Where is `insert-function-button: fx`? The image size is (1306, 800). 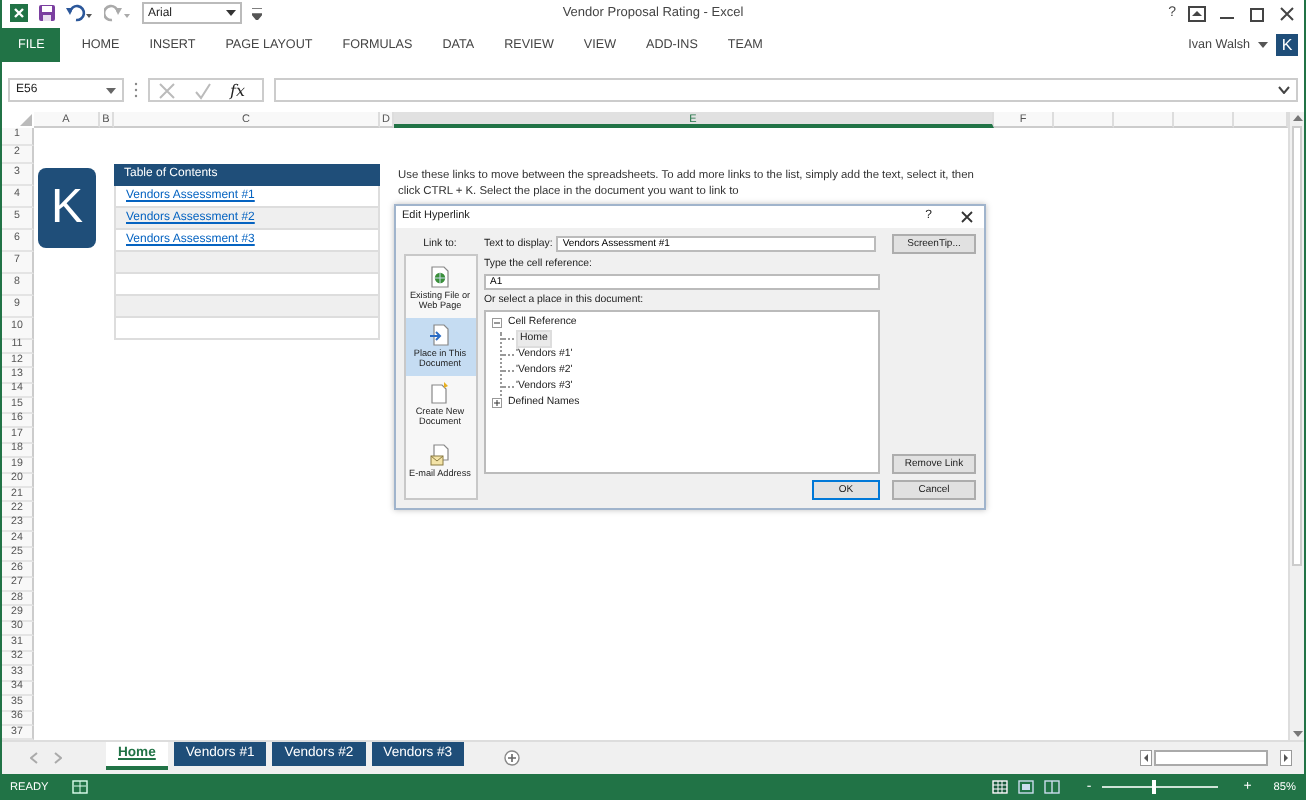 insert-function-button: fx is located at coordinates (237, 90).